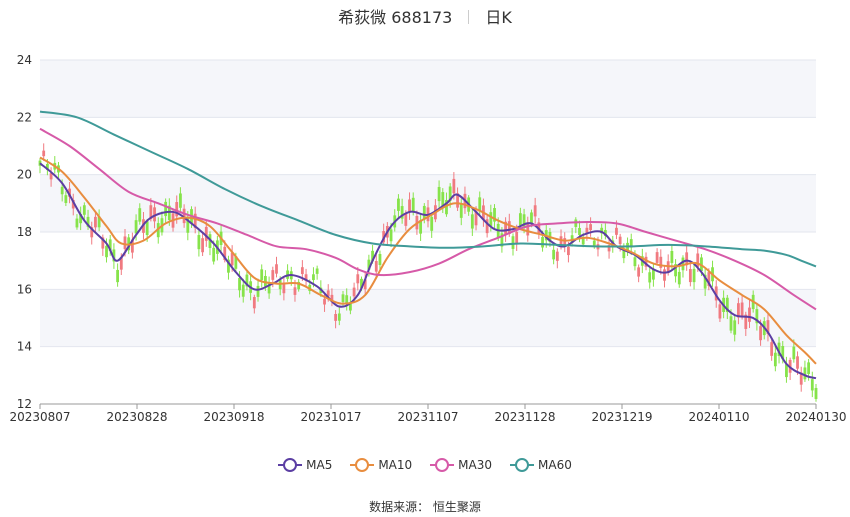  I want to click on x-tick-label: 20240110, so click(718, 417).